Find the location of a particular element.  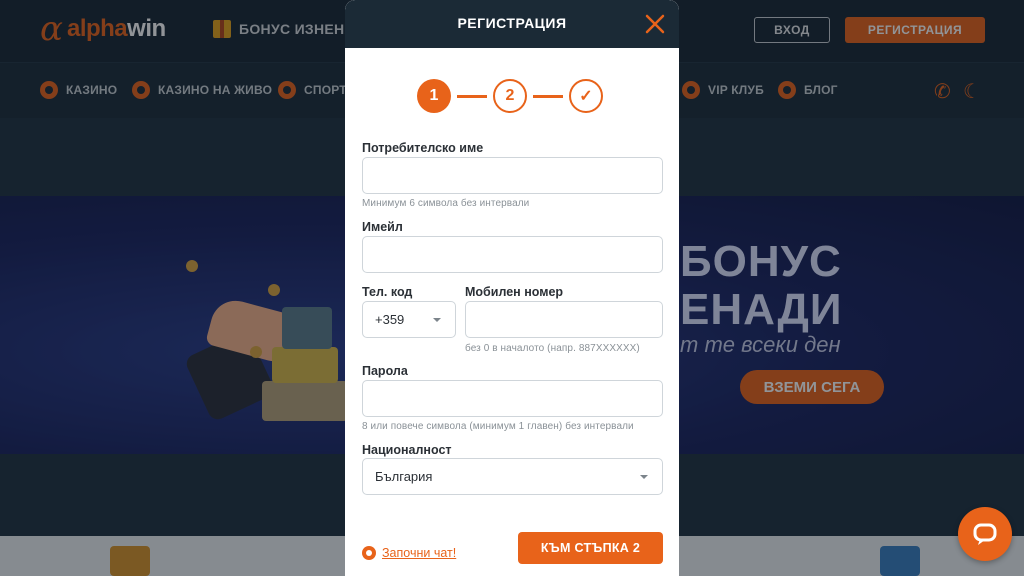

mobile-input is located at coordinates (564, 319).